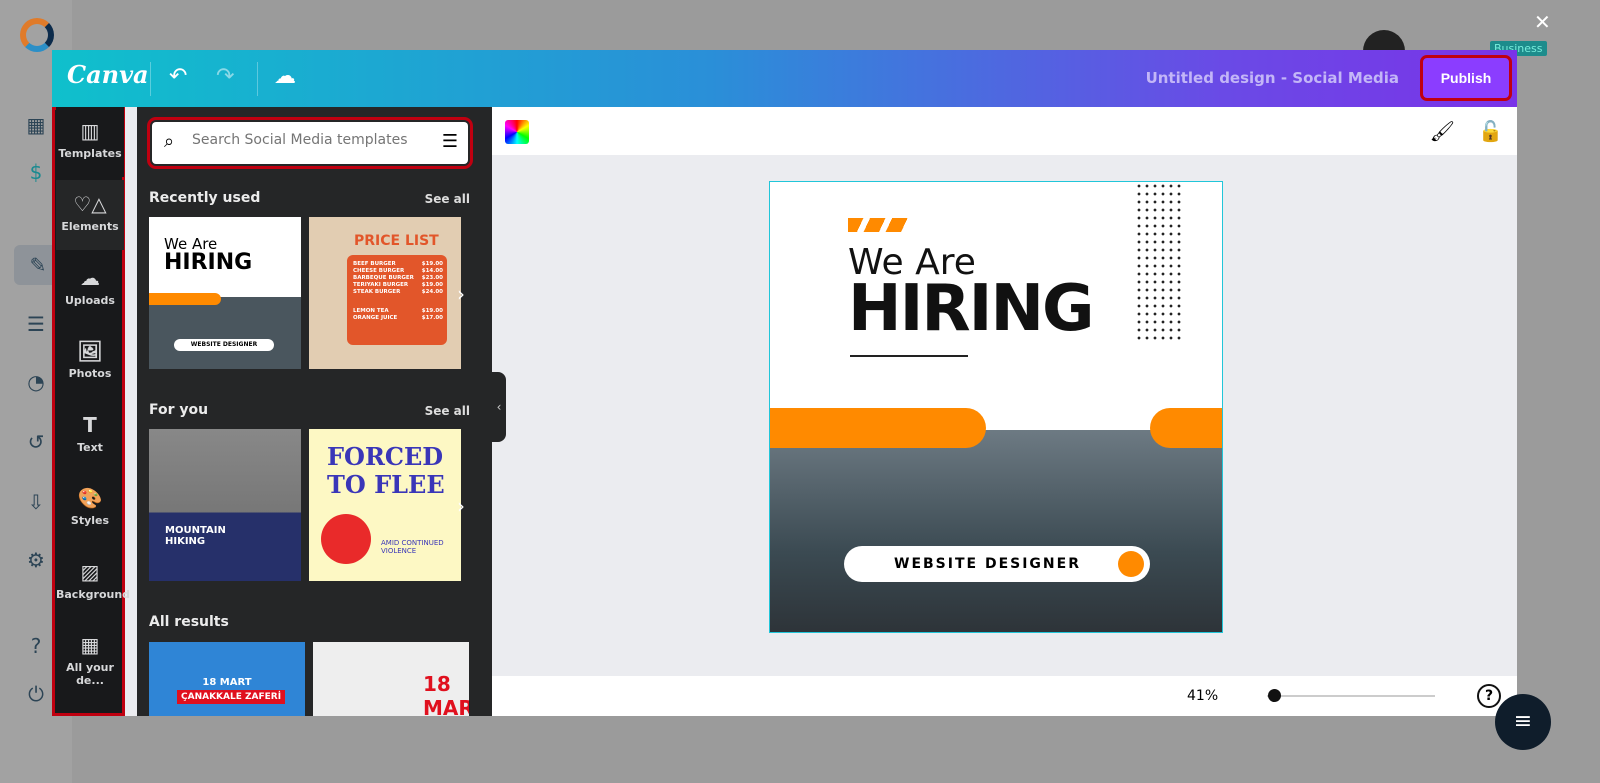 The image size is (1600, 783). What do you see at coordinates (36, 694) in the screenshot?
I see `power-icon: ⏻` at bounding box center [36, 694].